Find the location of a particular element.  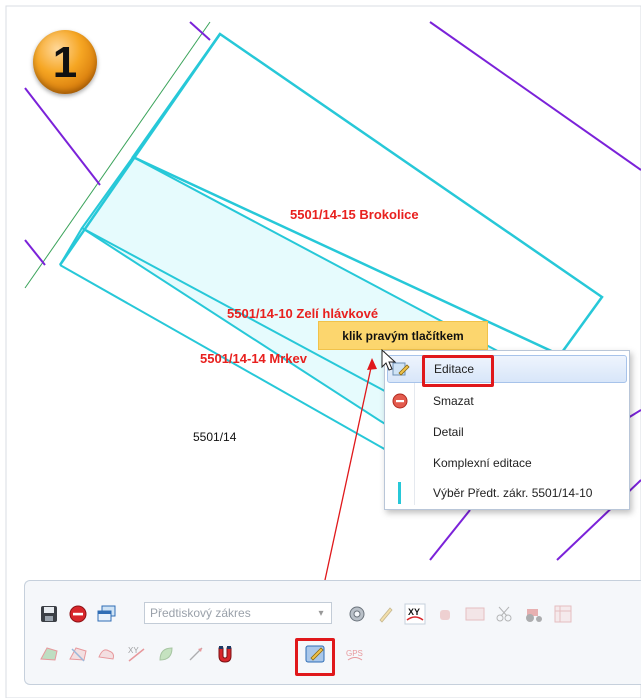

boundary-bottom is located at coordinates (450, 535).